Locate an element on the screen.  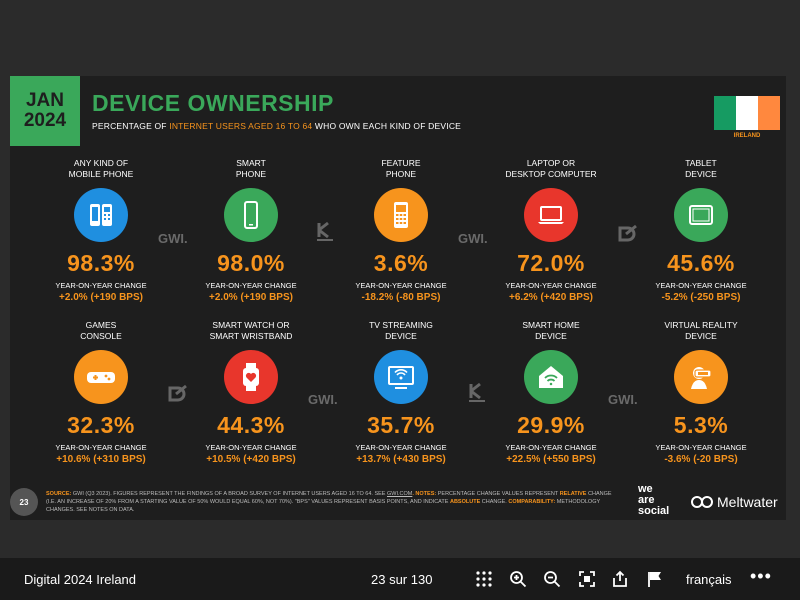
grid-icon is located at coordinates (484, 579).